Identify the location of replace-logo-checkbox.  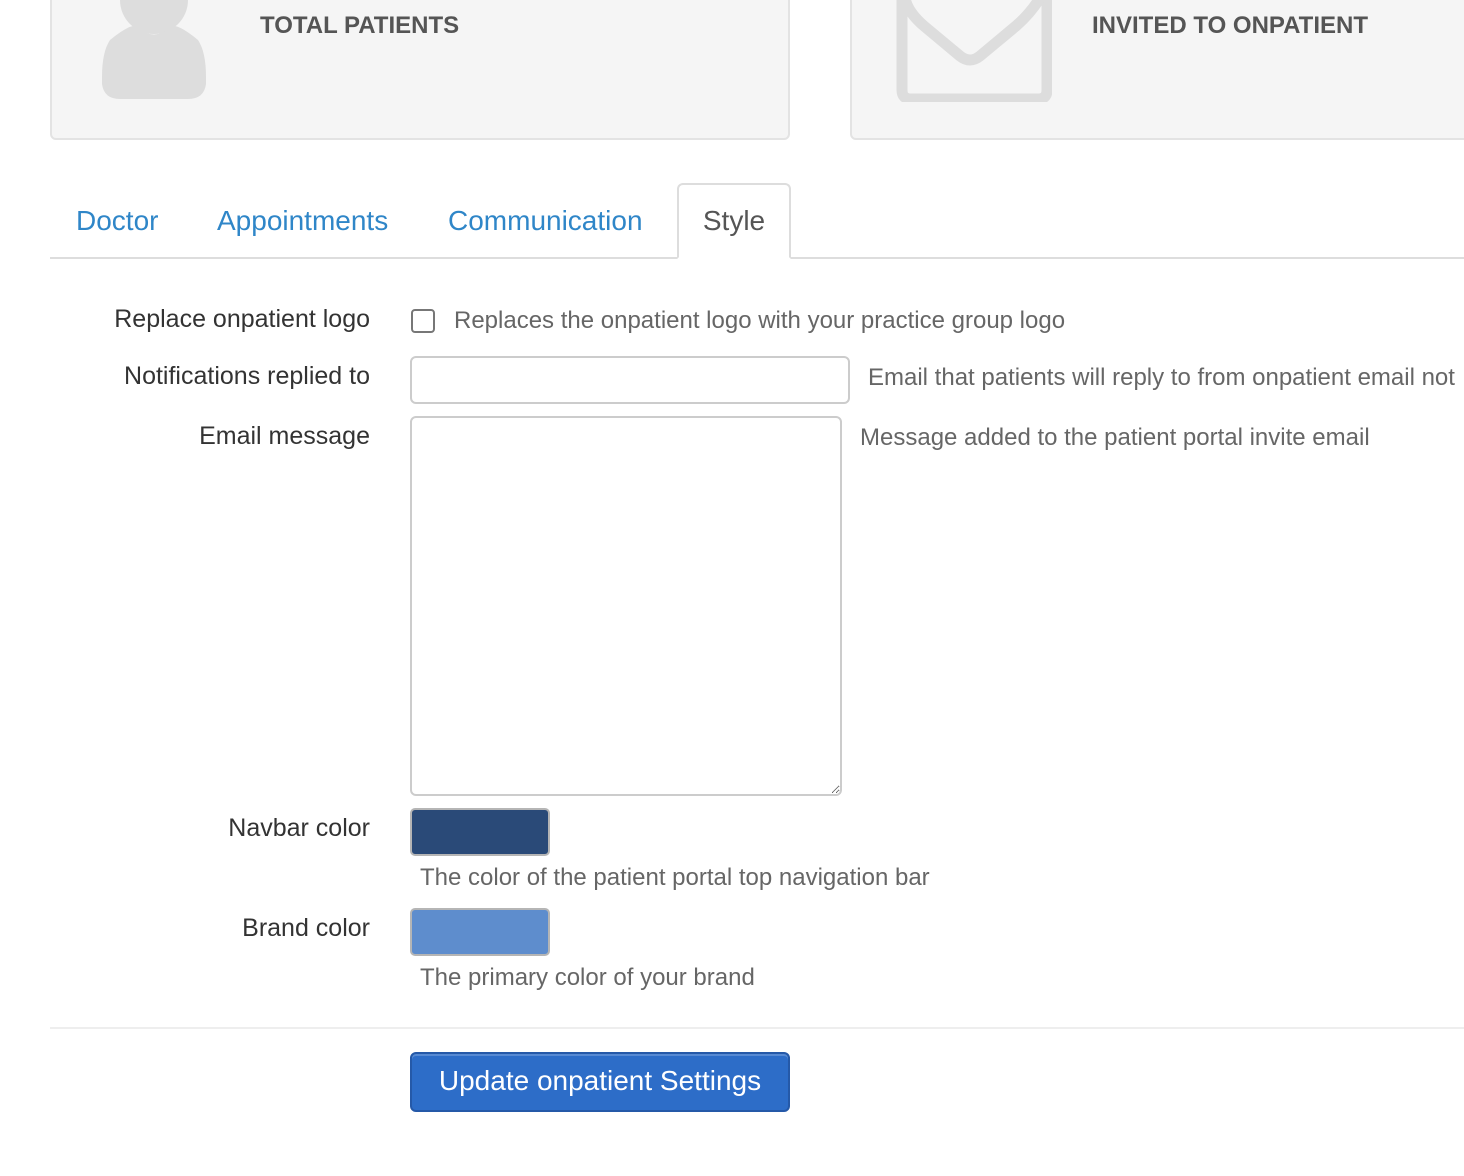
(423, 321).